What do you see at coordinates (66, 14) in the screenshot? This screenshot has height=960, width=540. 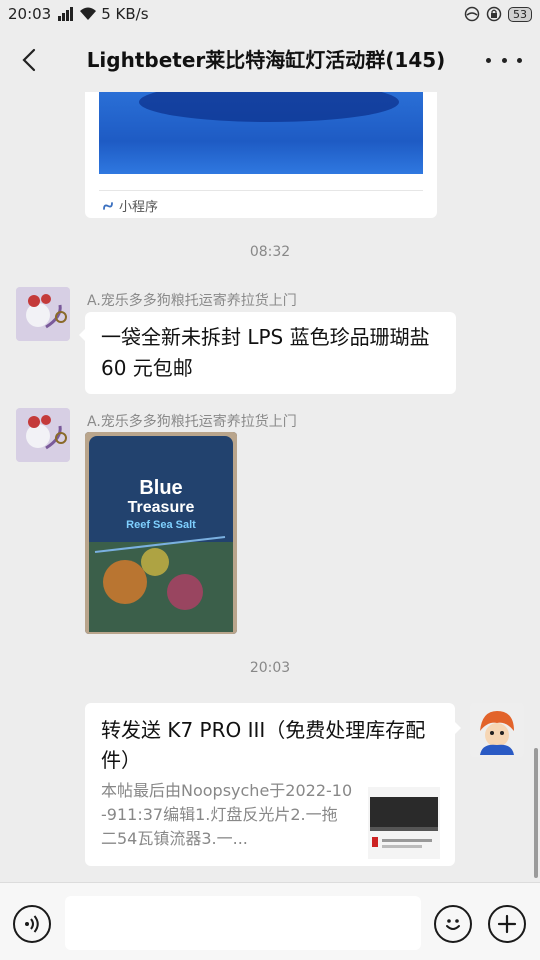 I see `signal-icon` at bounding box center [66, 14].